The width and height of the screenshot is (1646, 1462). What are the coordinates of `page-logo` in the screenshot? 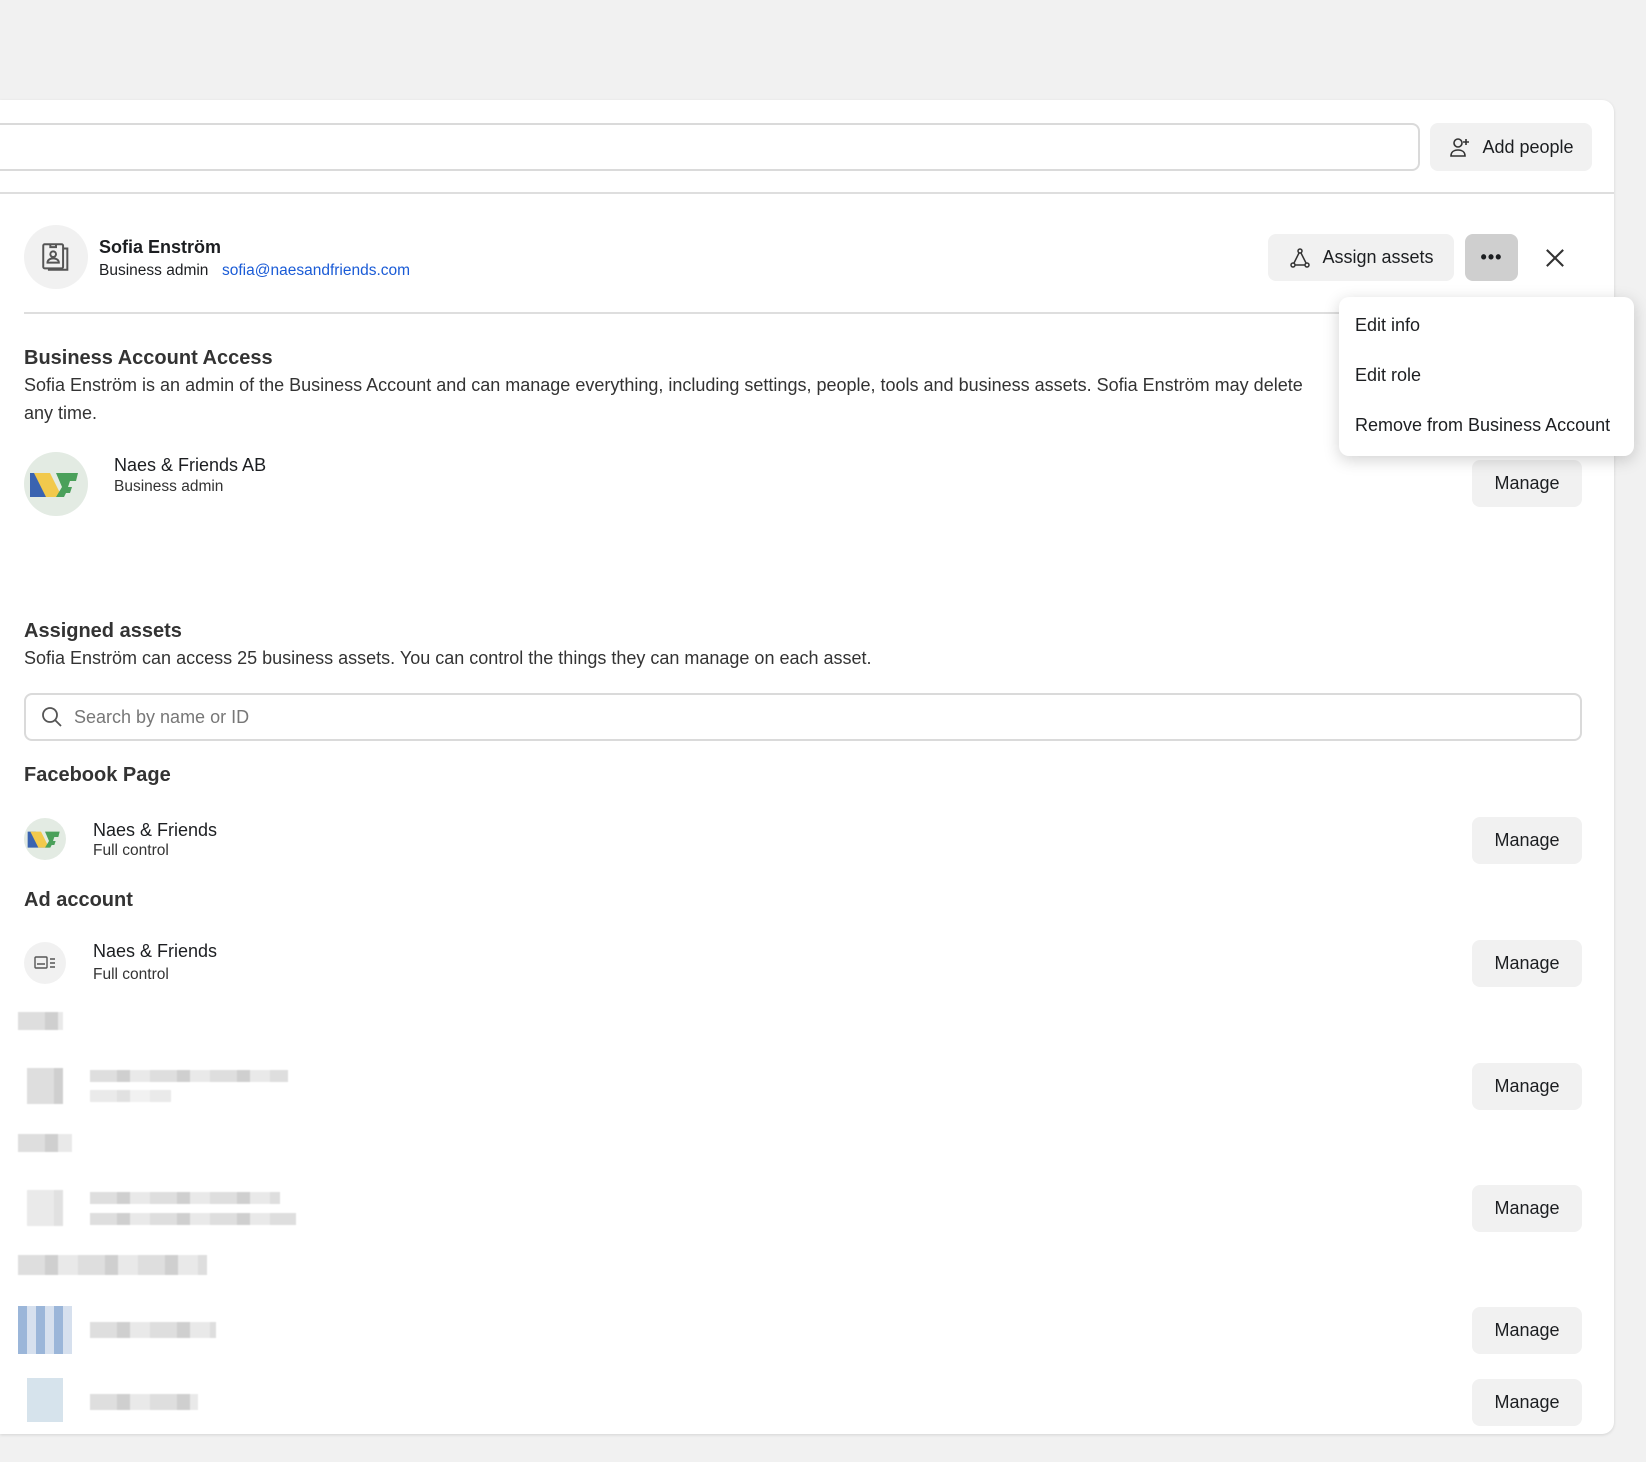 It's located at (45, 839).